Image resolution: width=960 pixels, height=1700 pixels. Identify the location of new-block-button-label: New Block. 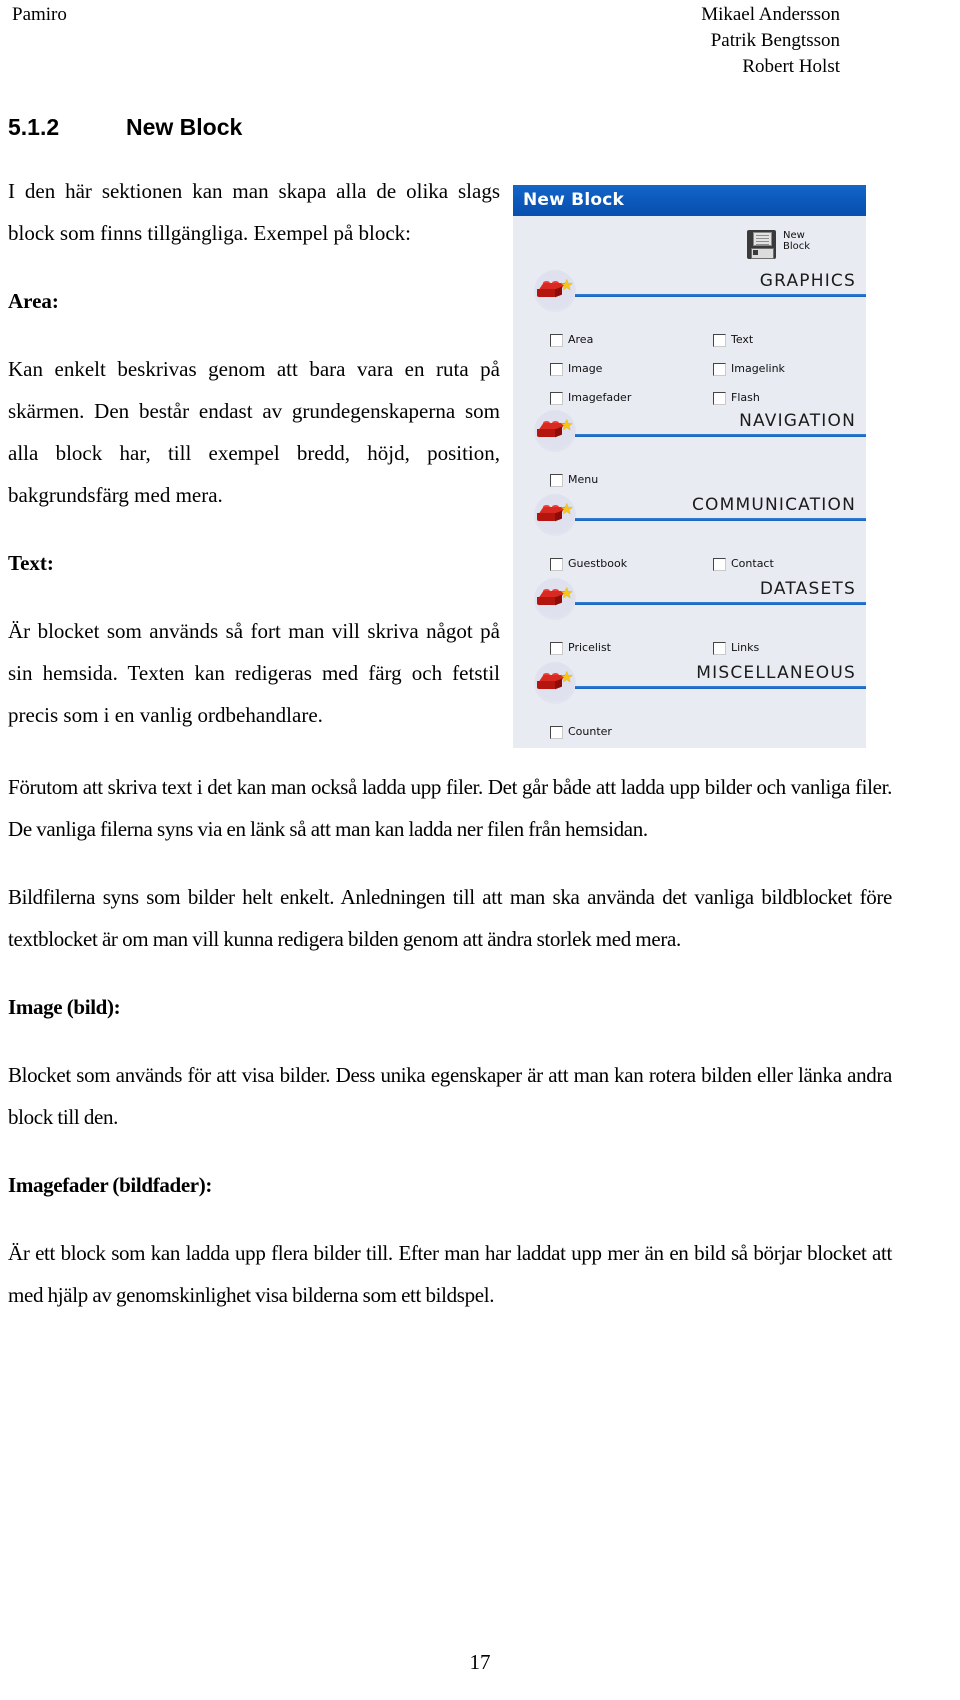
(796, 241).